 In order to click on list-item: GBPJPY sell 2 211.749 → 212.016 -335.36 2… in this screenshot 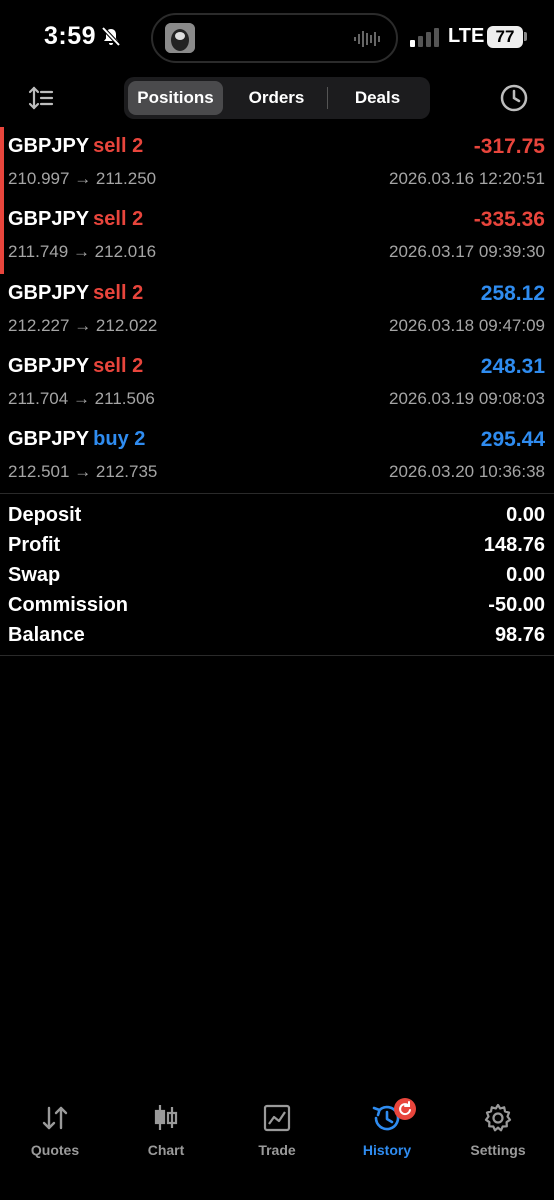, I will do `click(277, 237)`.